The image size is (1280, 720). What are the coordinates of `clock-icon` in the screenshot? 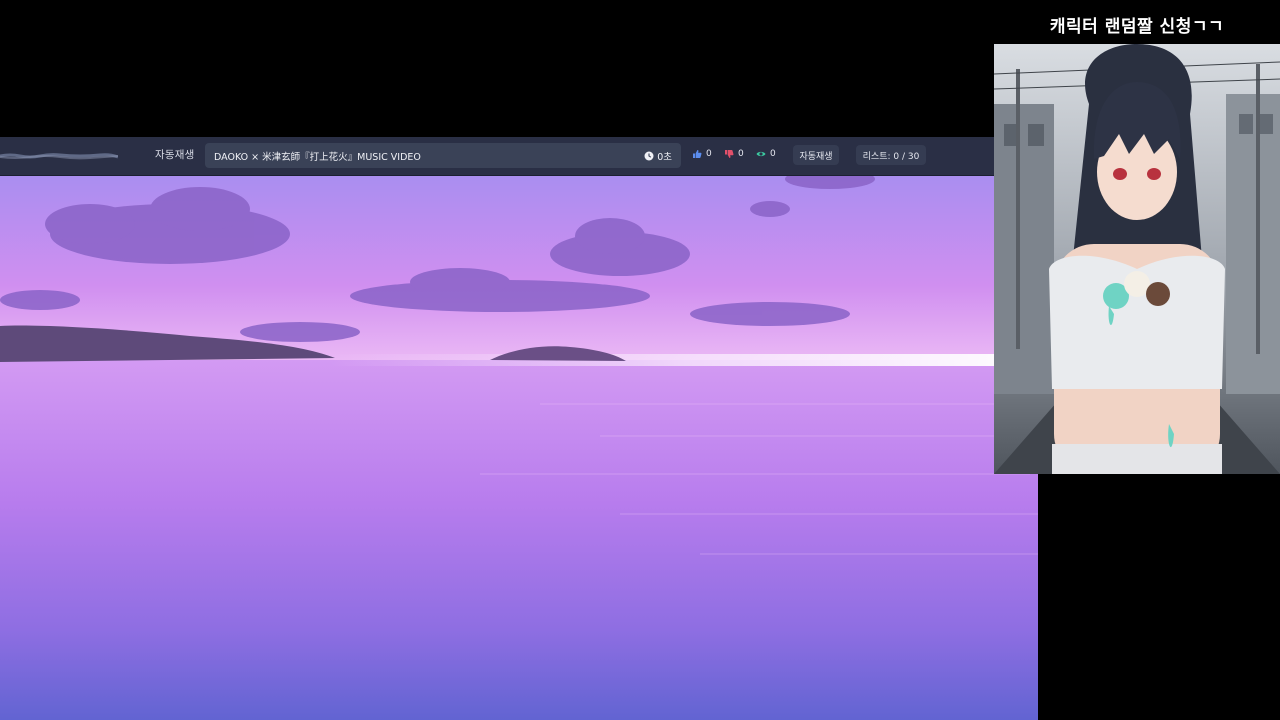 It's located at (649, 156).